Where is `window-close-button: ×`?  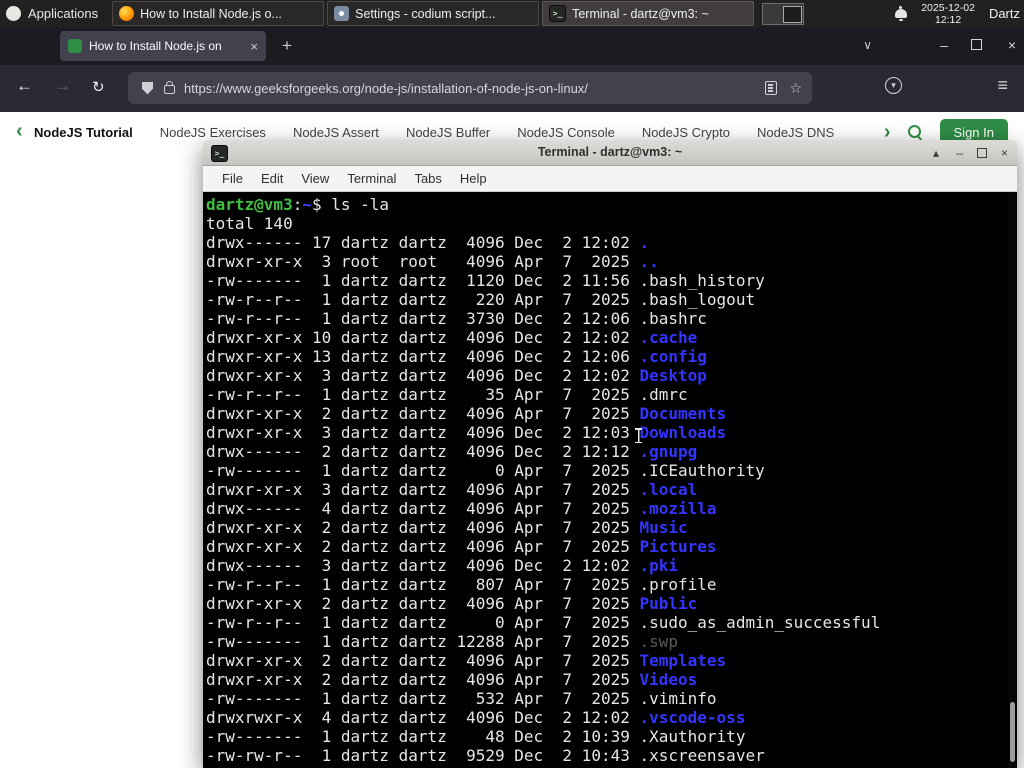
window-close-button: × is located at coordinates (1012, 45).